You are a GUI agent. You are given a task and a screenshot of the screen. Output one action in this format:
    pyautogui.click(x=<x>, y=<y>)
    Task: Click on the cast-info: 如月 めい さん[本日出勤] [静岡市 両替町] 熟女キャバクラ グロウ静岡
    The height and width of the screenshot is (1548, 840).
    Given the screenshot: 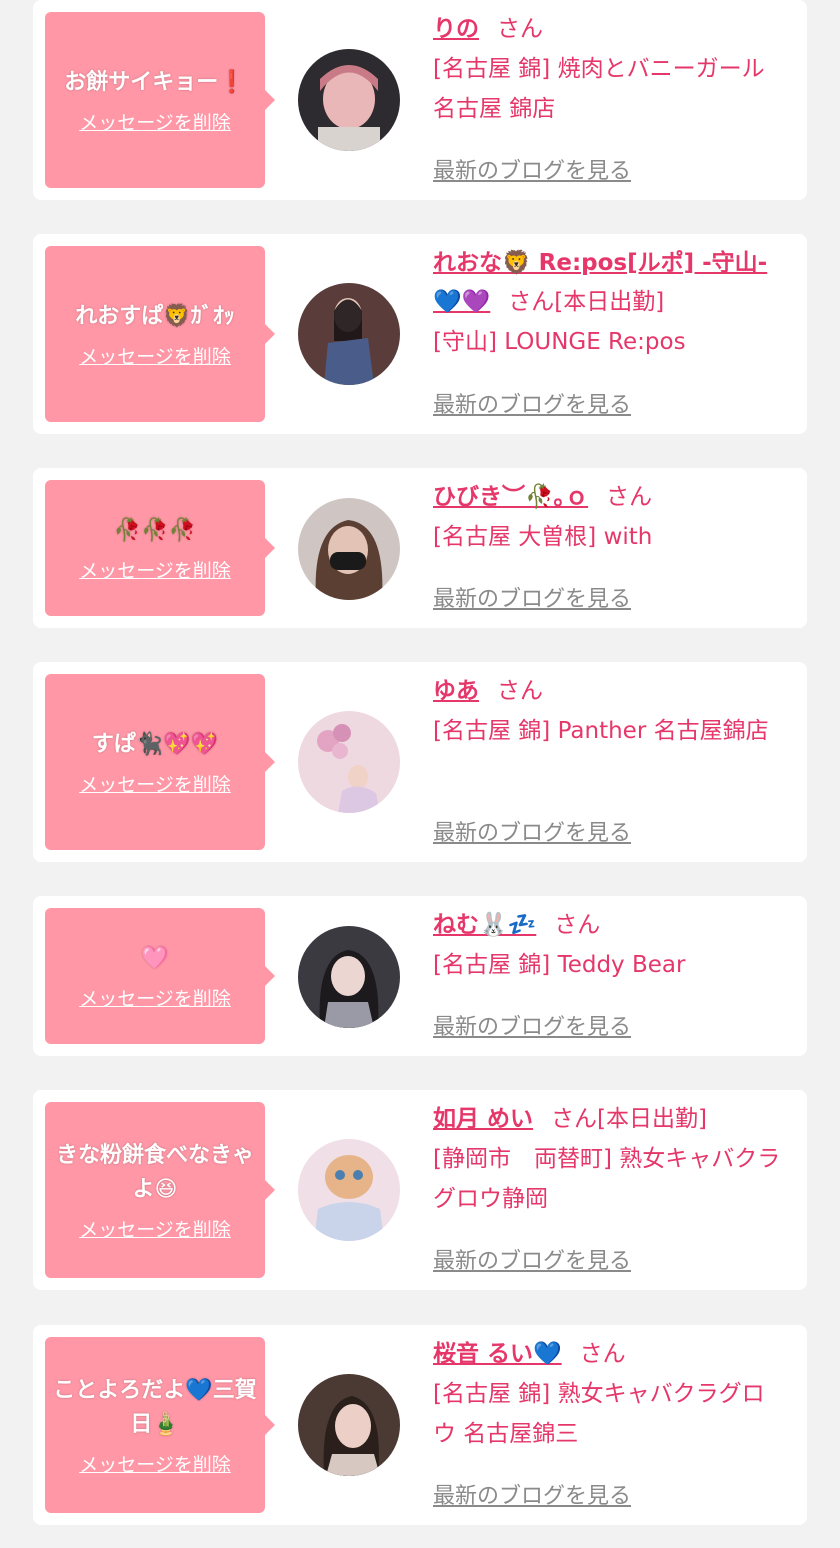 What is the action you would take?
    pyautogui.click(x=608, y=1159)
    